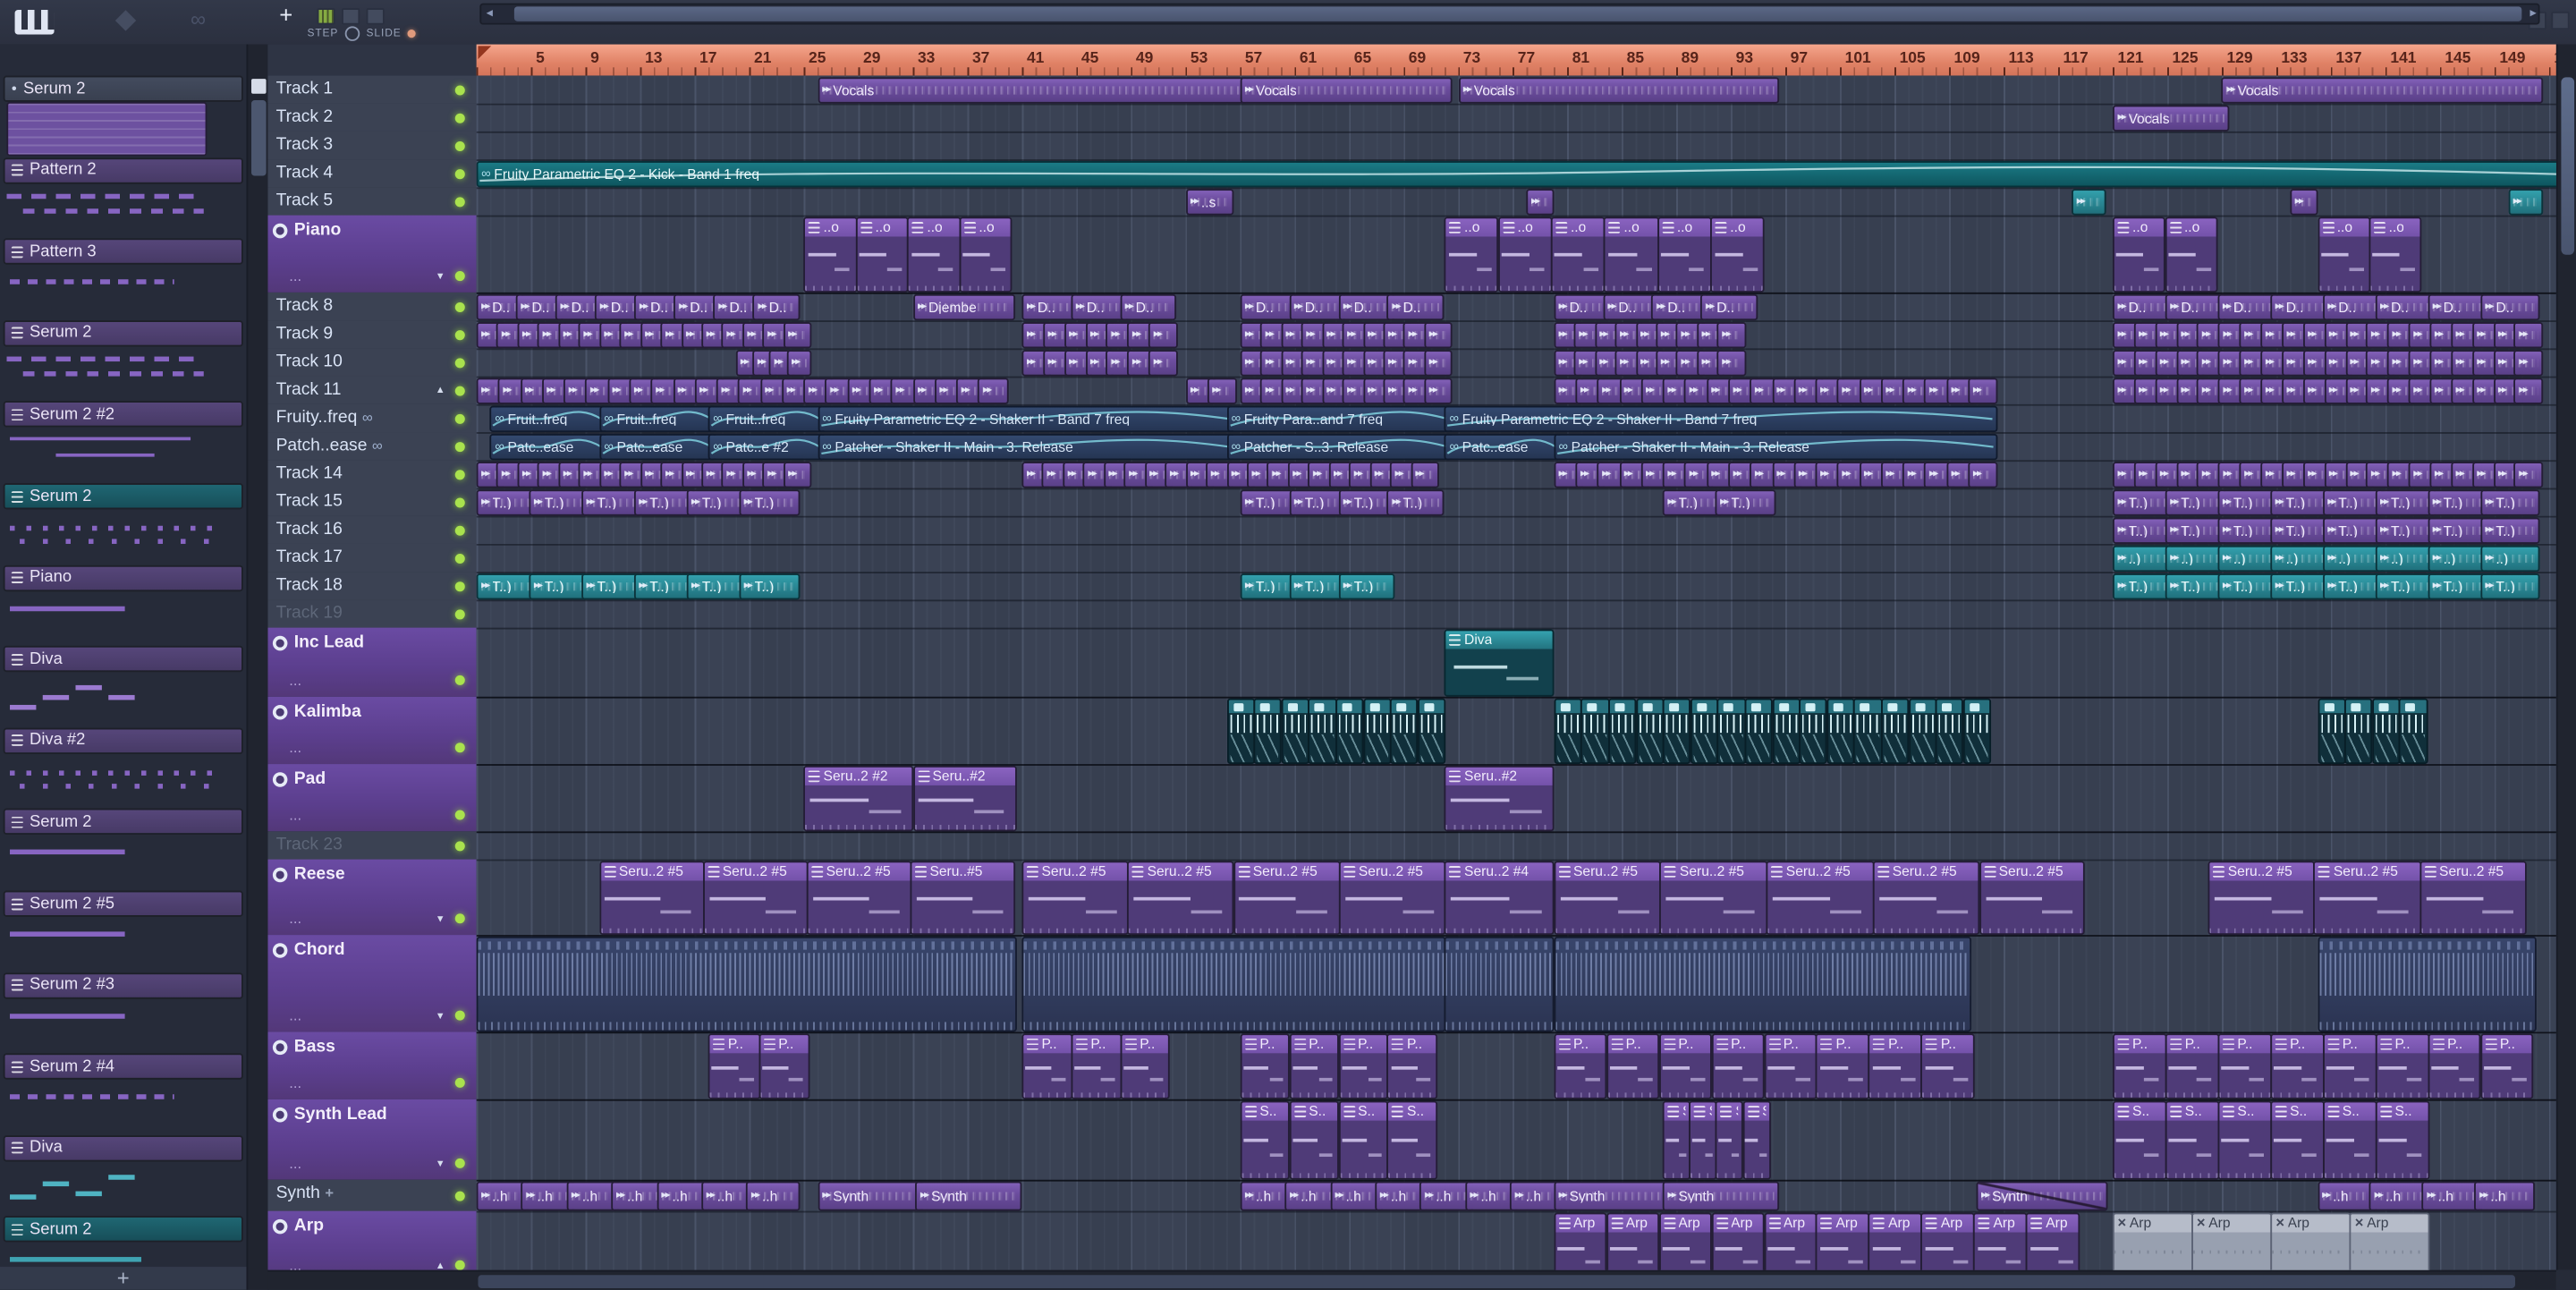 The height and width of the screenshot is (1290, 2576). I want to click on clip-auto: ∞ Patc..ease, so click(657, 447).